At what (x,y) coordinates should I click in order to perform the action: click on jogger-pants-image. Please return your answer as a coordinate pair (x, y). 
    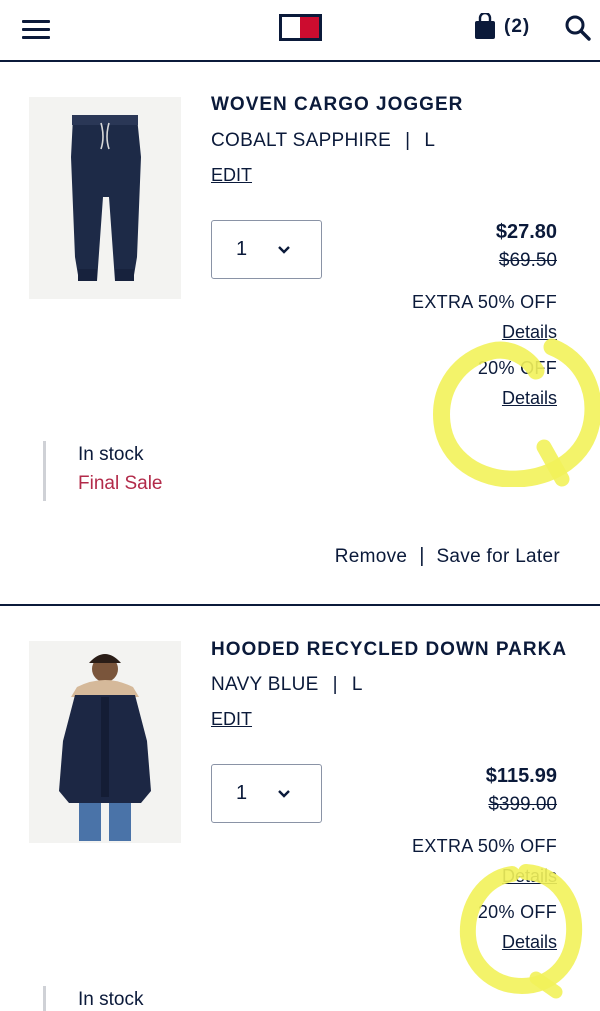
    Looking at the image, I should click on (106, 198).